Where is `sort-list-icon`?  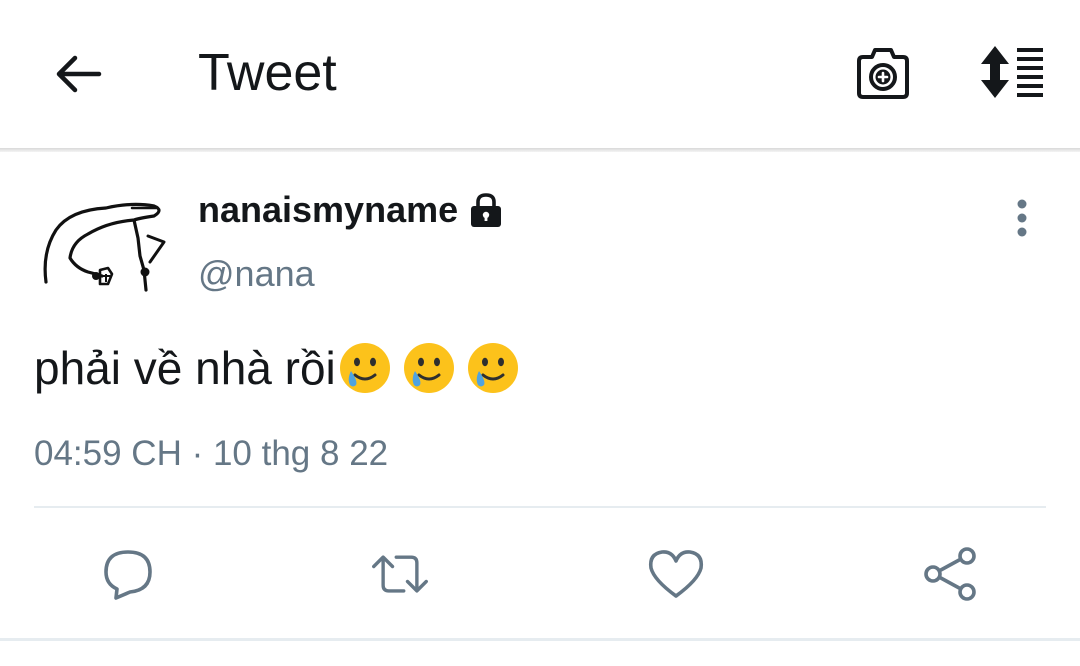 sort-list-icon is located at coordinates (1012, 72).